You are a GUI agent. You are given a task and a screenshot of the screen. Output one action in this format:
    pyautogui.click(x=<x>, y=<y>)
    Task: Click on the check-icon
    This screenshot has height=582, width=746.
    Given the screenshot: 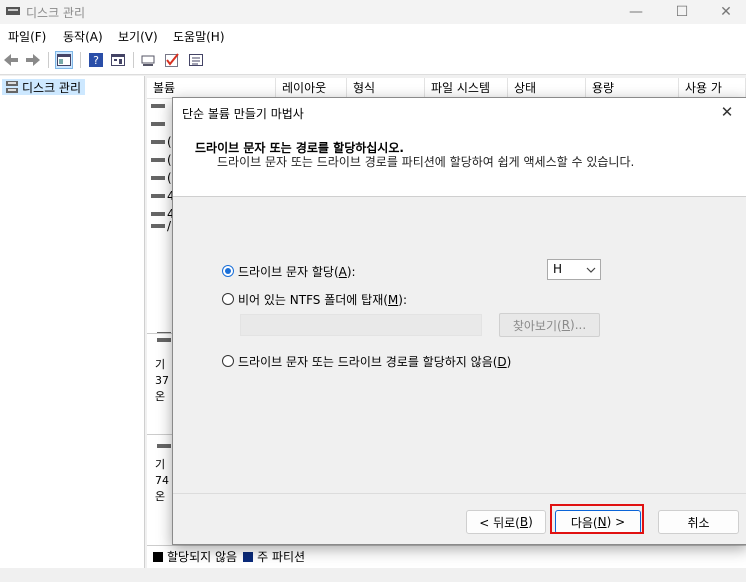 What is the action you would take?
    pyautogui.click(x=172, y=60)
    